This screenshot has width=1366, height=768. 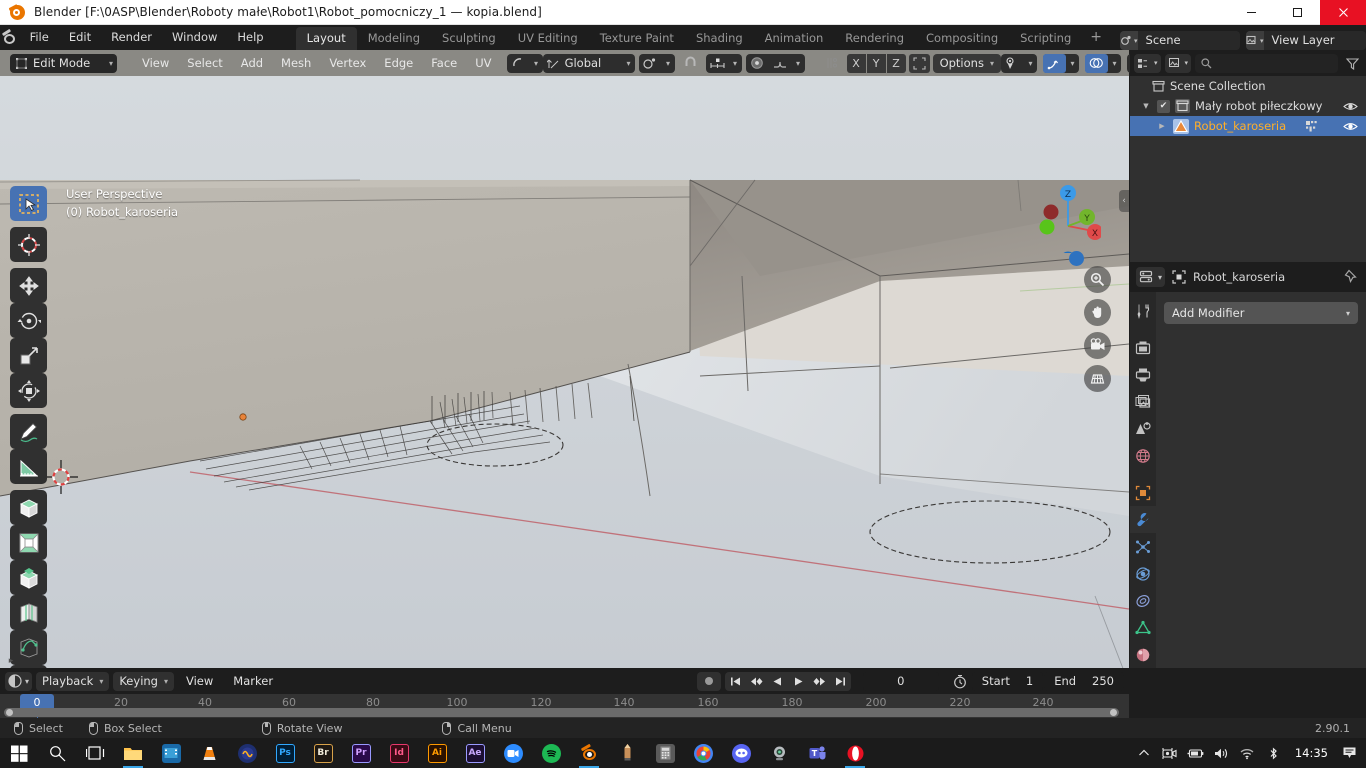 What do you see at coordinates (444, 63) in the screenshot?
I see `viewport-menu-face: Face` at bounding box center [444, 63].